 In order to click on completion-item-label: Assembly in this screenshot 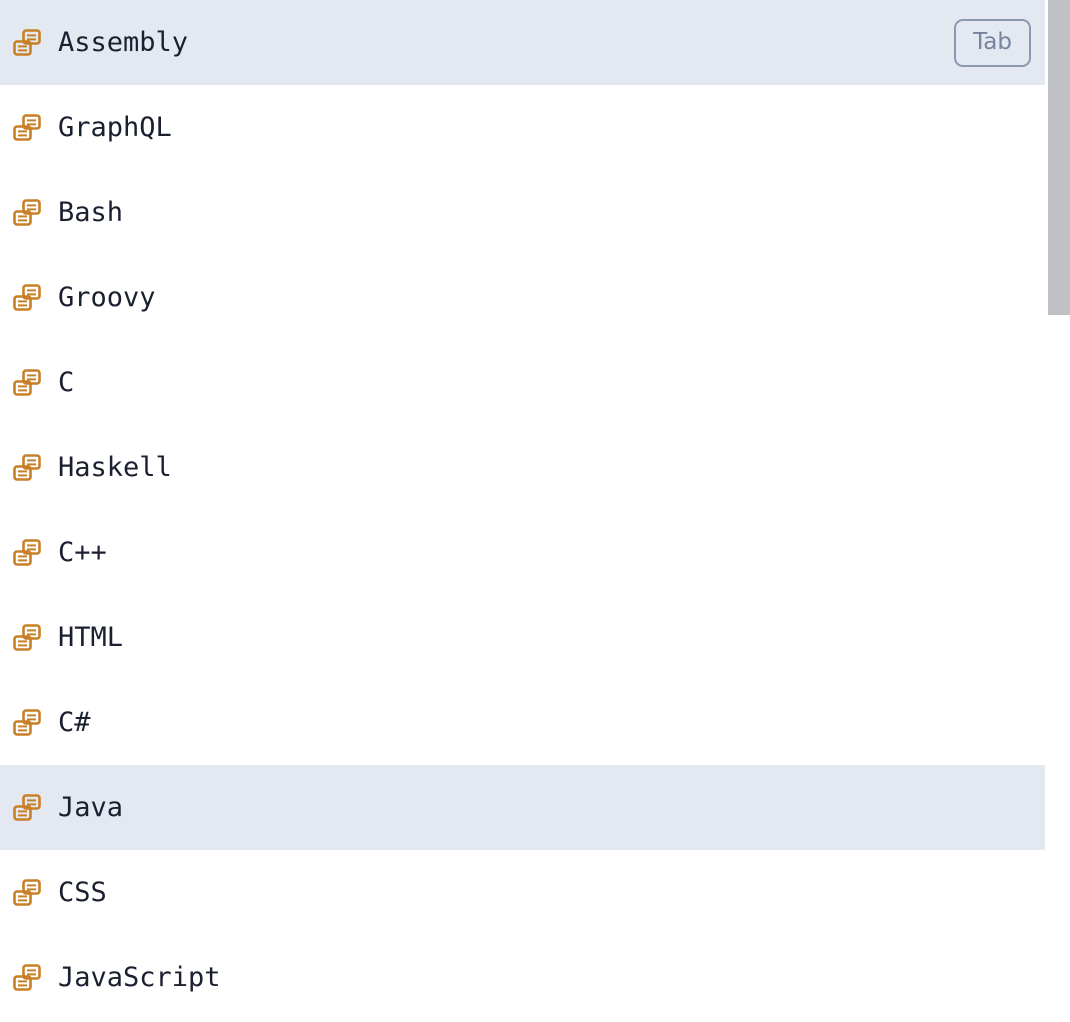, I will do `click(123, 42)`.